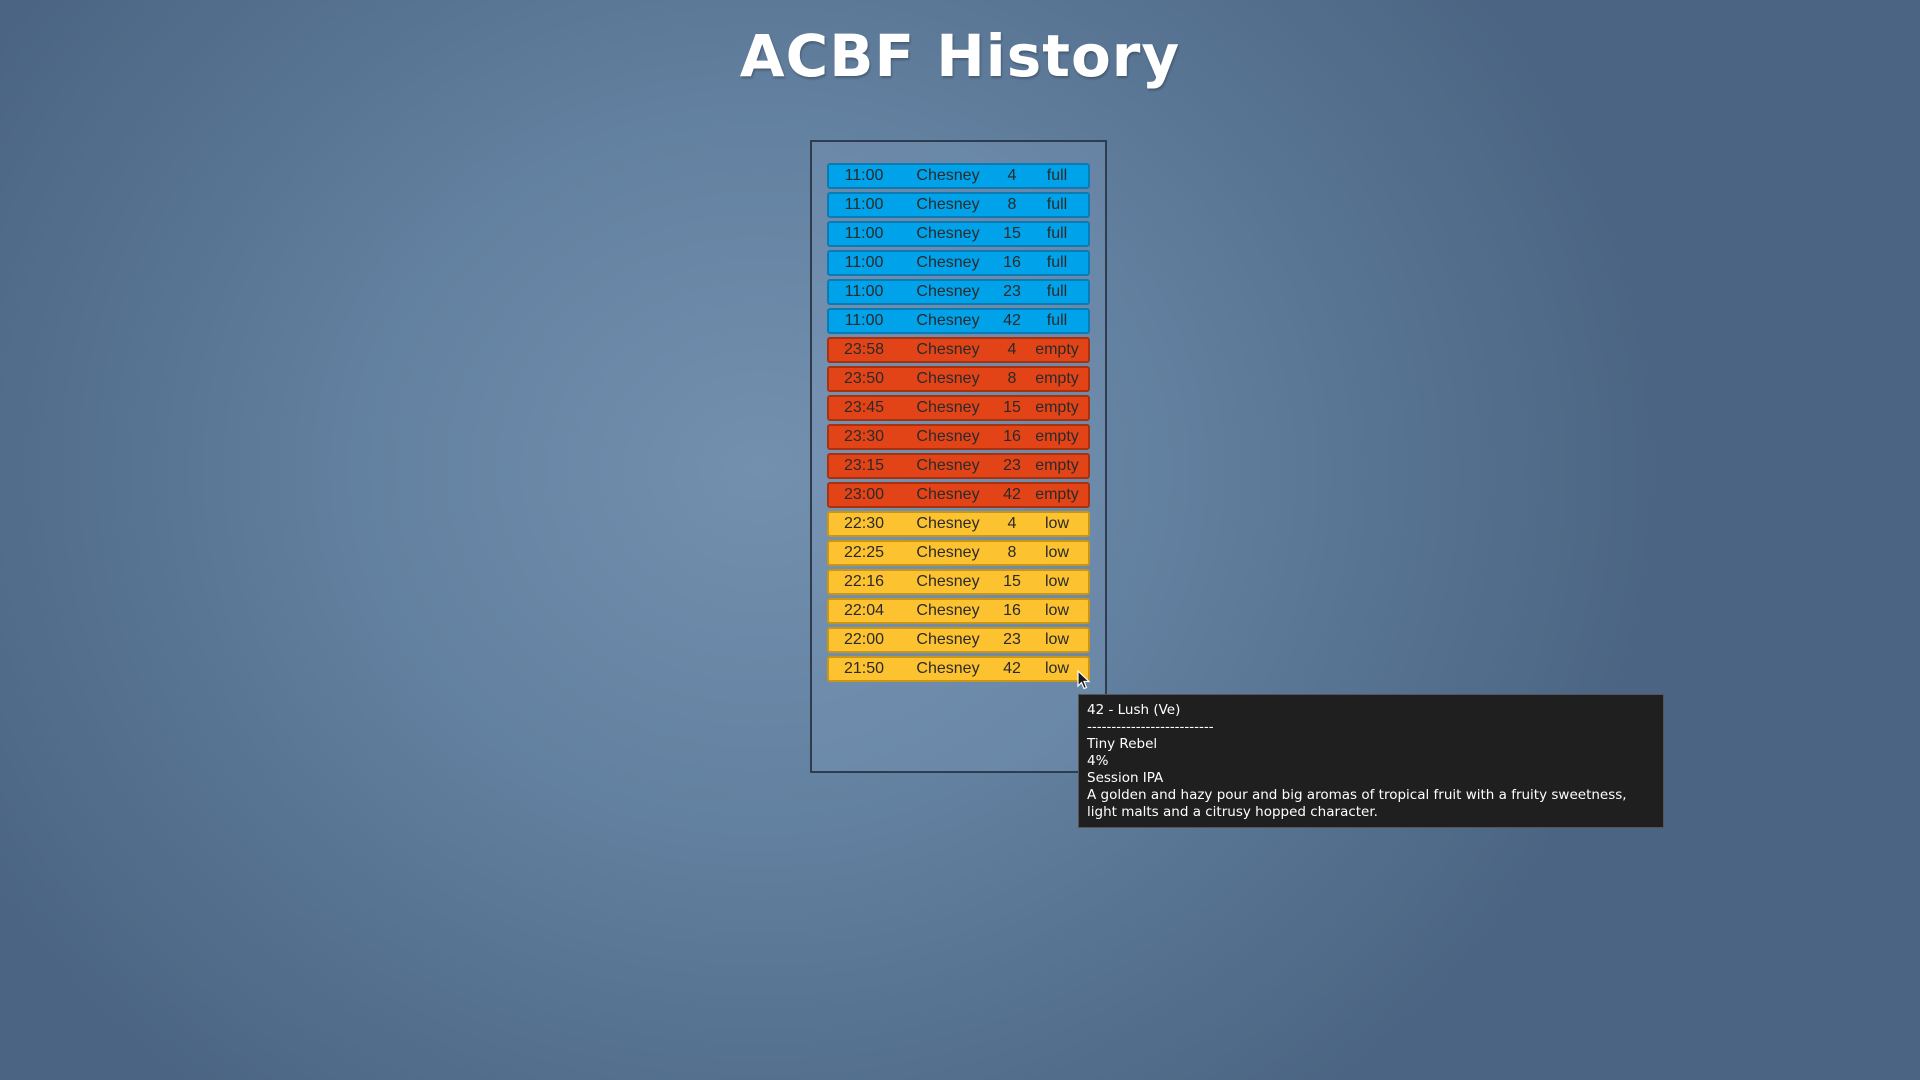 The image size is (1920, 1080). What do you see at coordinates (864, 465) in the screenshot?
I see `row-time: 23:15` at bounding box center [864, 465].